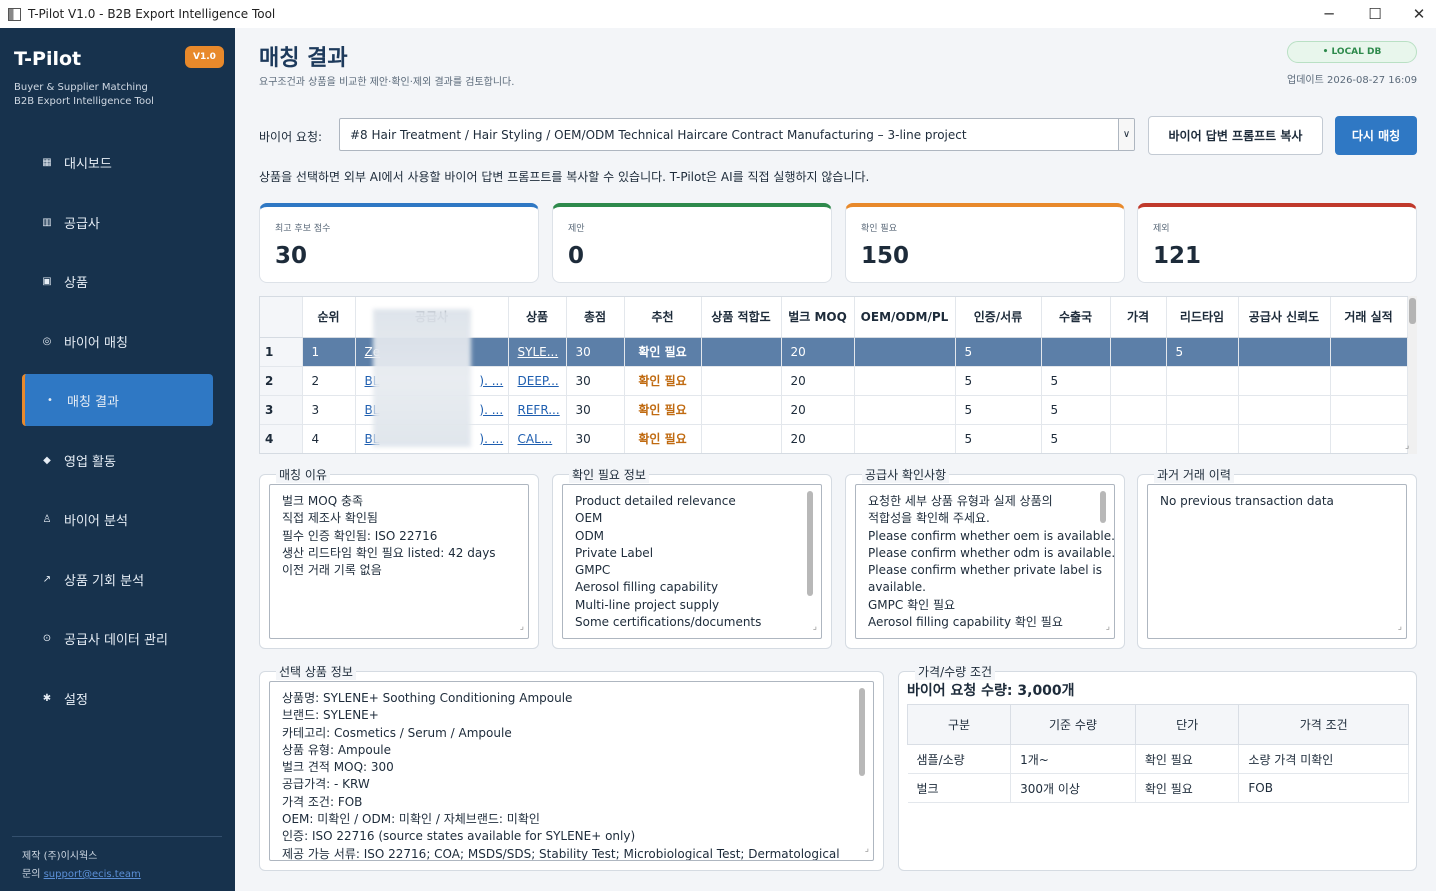 The width and height of the screenshot is (1436, 891). I want to click on table-scrollbar, so click(1412, 375).